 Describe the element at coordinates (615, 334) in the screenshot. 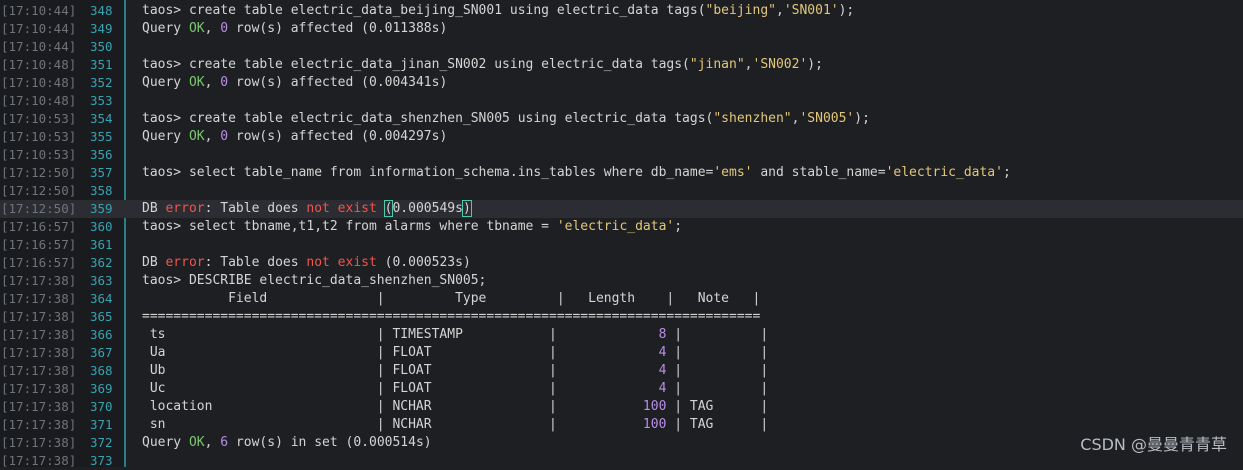

I see `field-length: 8` at that location.